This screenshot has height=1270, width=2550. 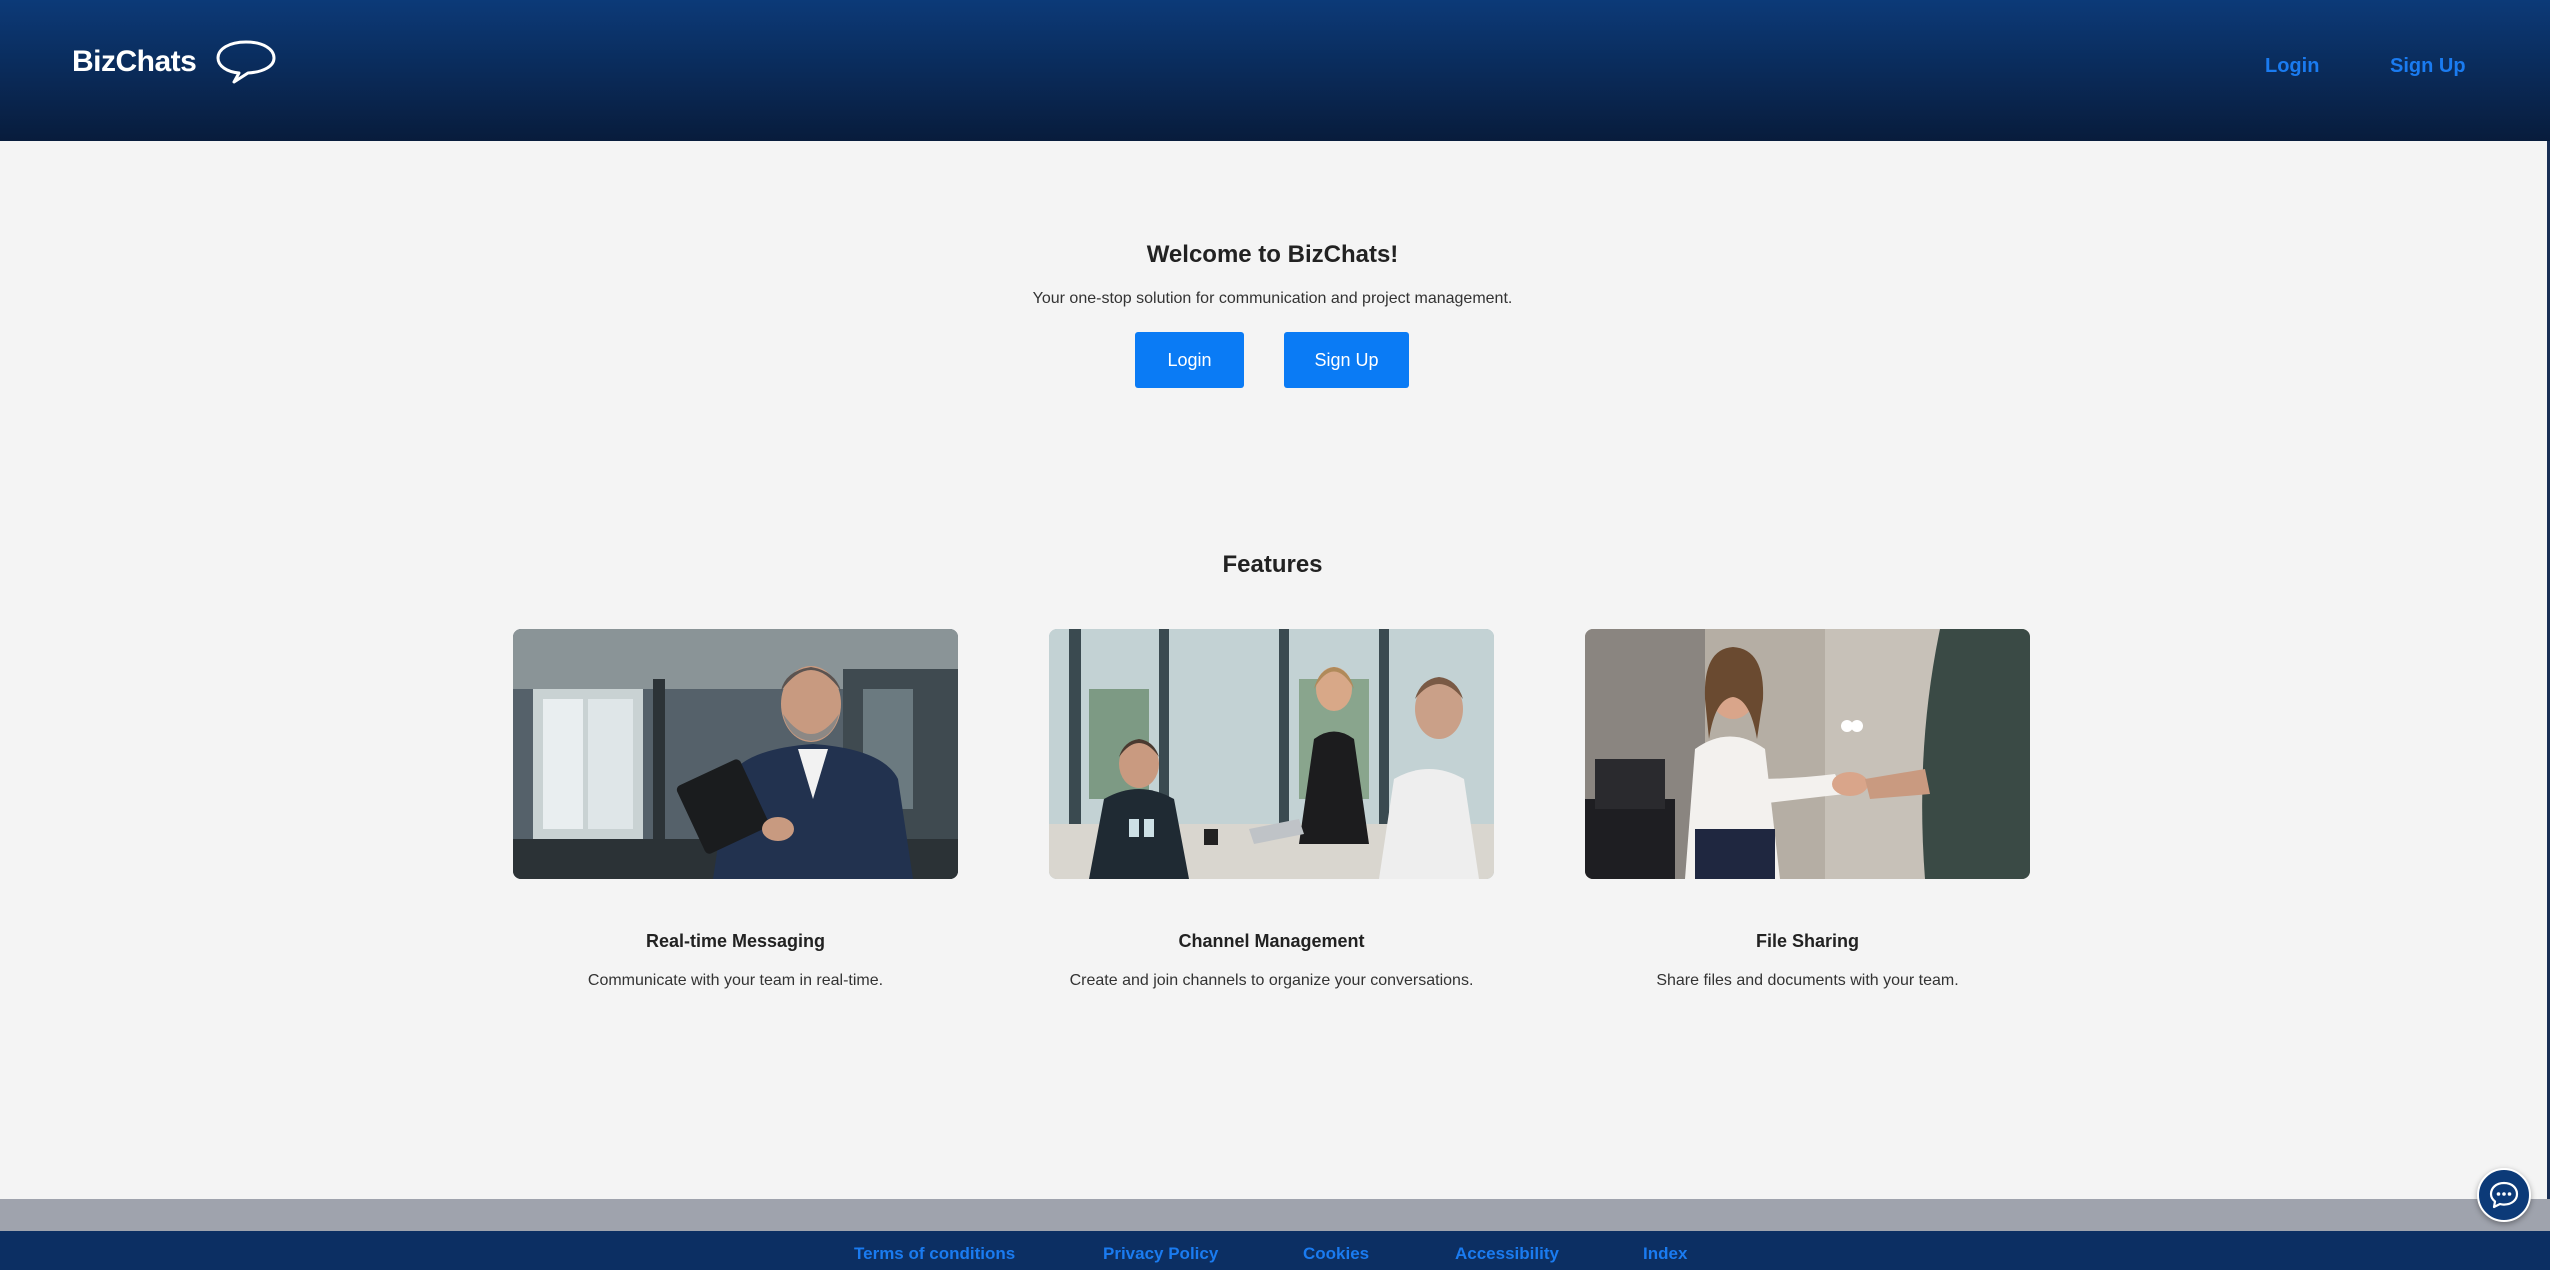 What do you see at coordinates (1271, 941) in the screenshot?
I see `feature-title-channels: Channel Management` at bounding box center [1271, 941].